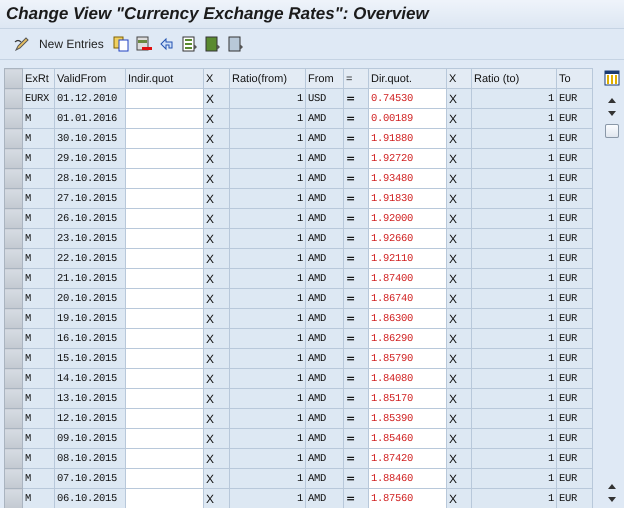 Image resolution: width=624 pixels, height=508 pixels. What do you see at coordinates (407, 138) in the screenshot?
I see `input-field: 1.91880` at bounding box center [407, 138].